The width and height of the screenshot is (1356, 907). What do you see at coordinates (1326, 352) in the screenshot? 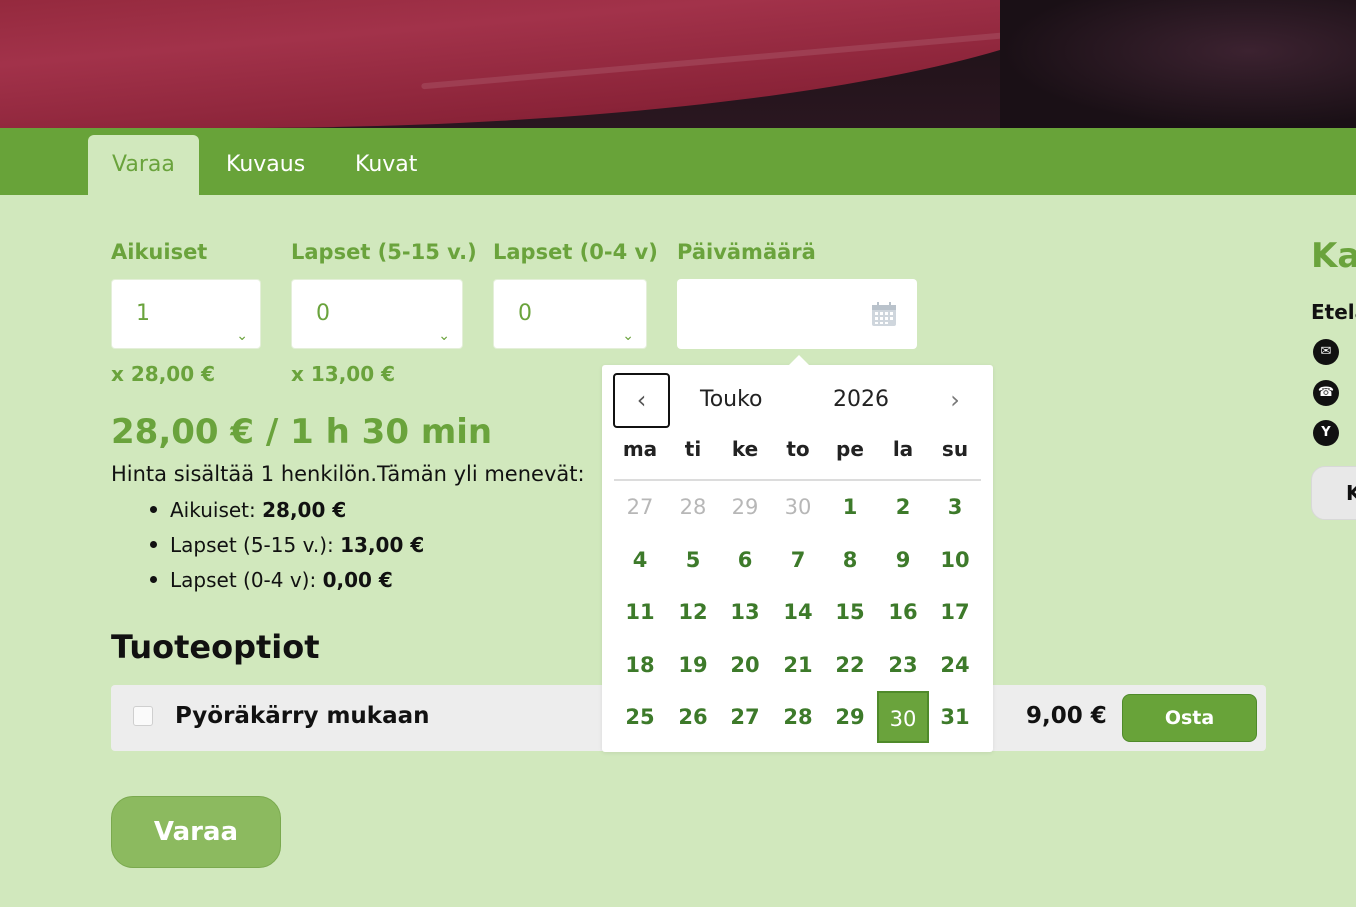
I see `envelope-icon: ✉` at bounding box center [1326, 352].